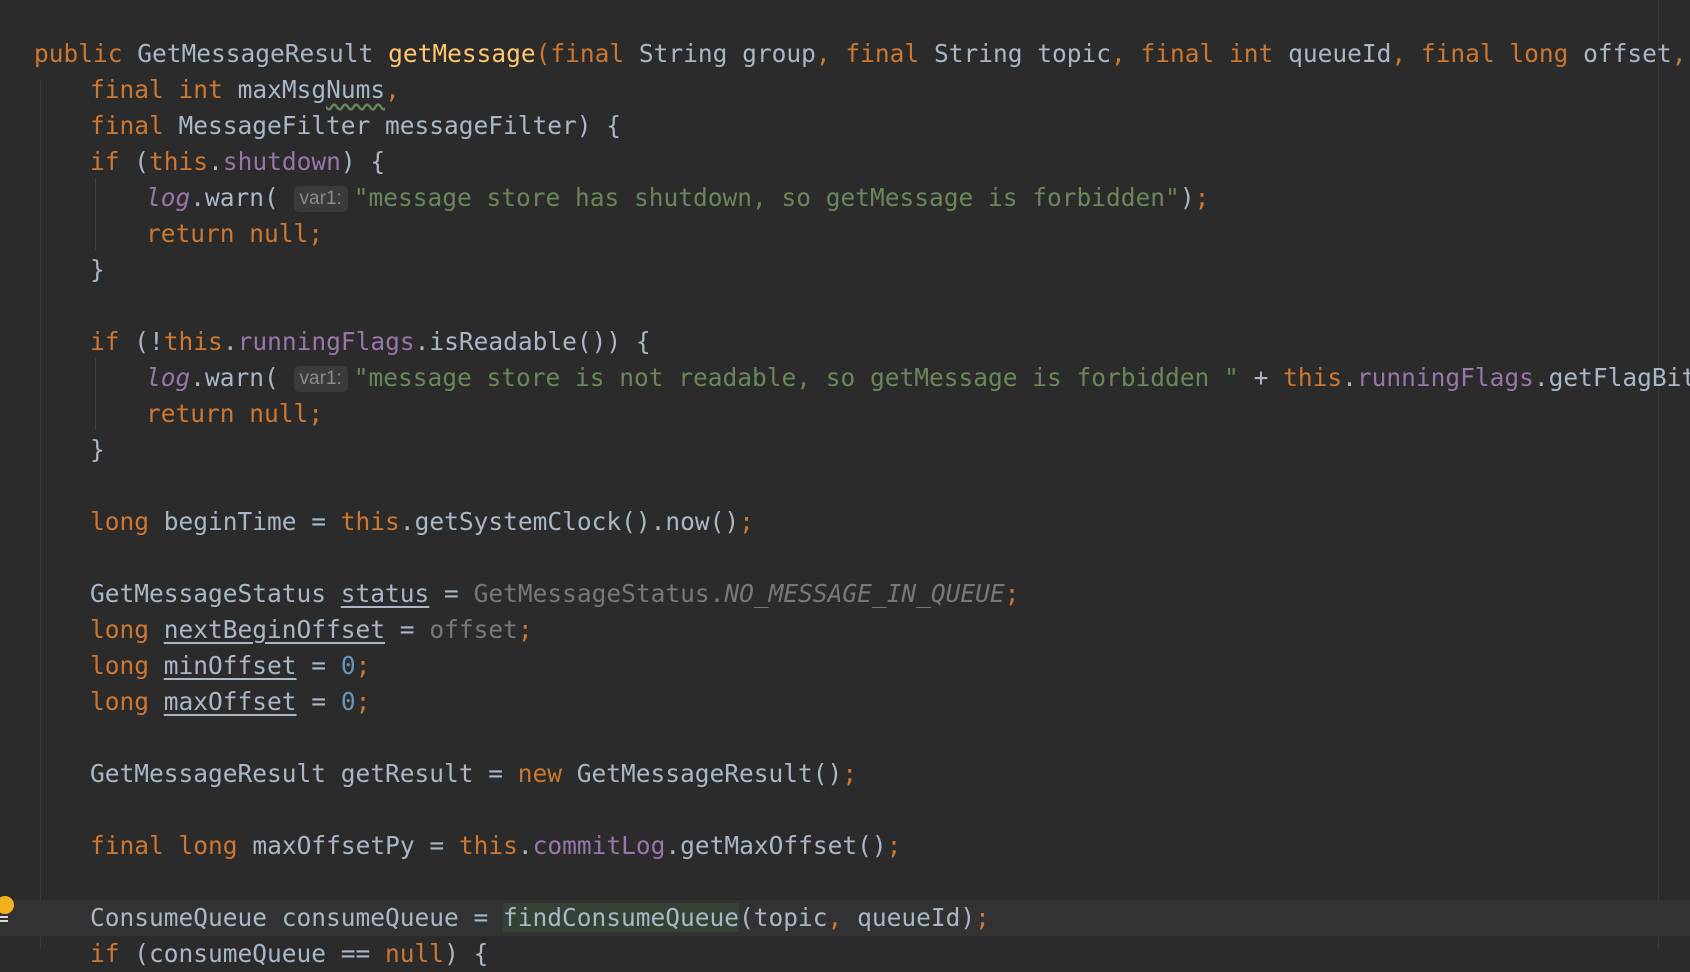 This screenshot has height=972, width=1690. What do you see at coordinates (355, 845) in the screenshot?
I see `statement: maxOffsetPy =` at bounding box center [355, 845].